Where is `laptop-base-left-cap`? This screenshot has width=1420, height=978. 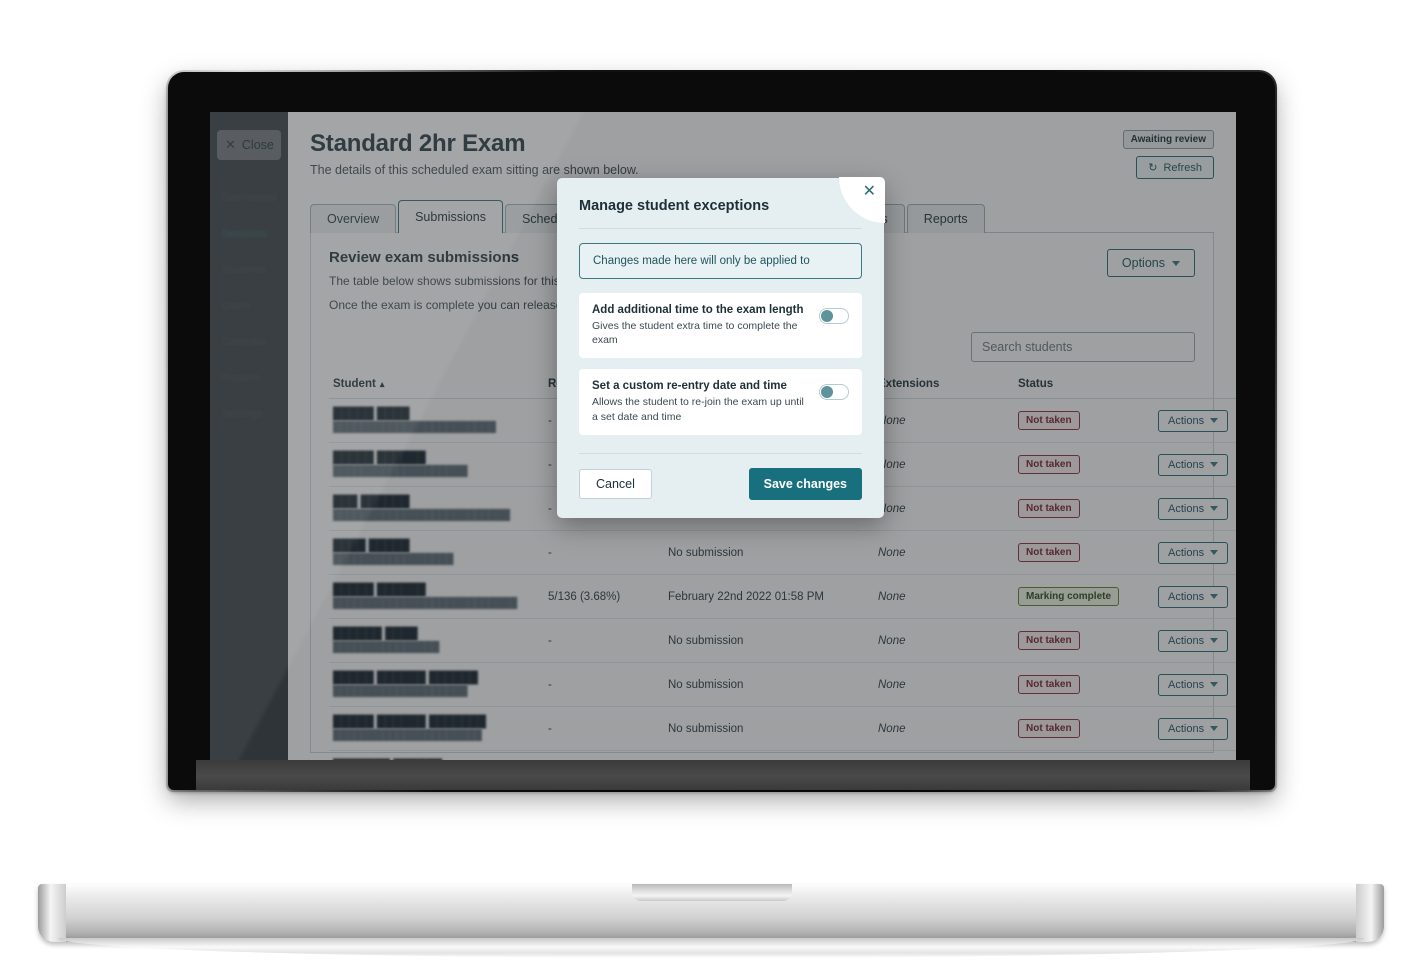 laptop-base-left-cap is located at coordinates (52, 913).